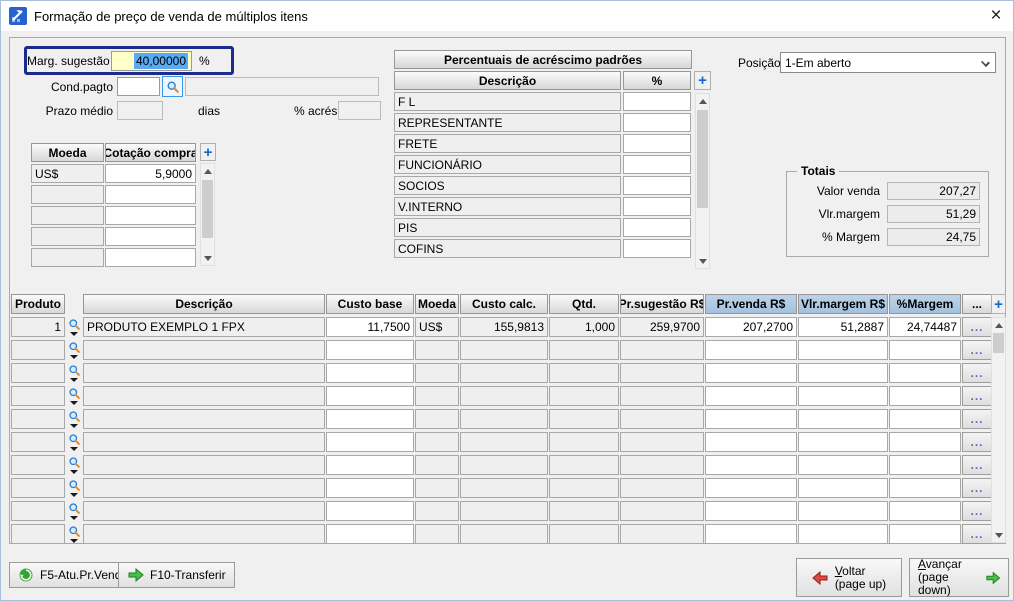  What do you see at coordinates (151, 61) in the screenshot?
I see `margin-input: 40,00000` at bounding box center [151, 61].